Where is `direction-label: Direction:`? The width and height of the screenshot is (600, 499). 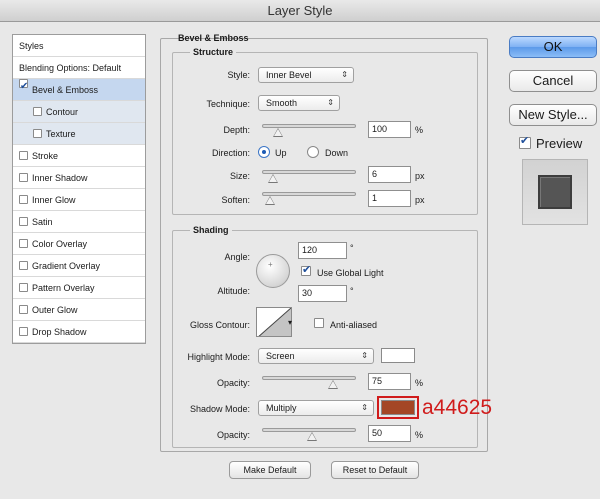 direction-label: Direction: is located at coordinates (230, 153).